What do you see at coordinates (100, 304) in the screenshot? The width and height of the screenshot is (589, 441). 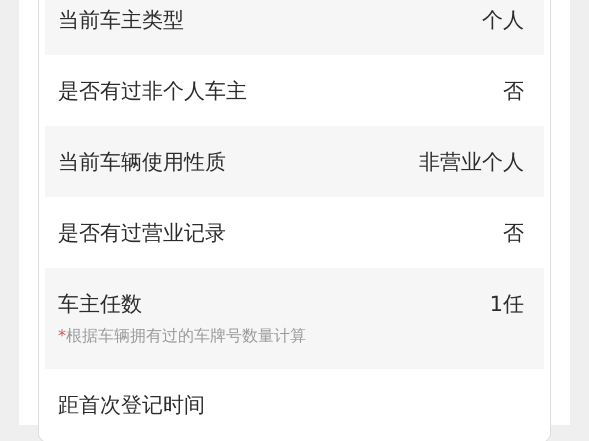 I see `row-label: 车主任数` at bounding box center [100, 304].